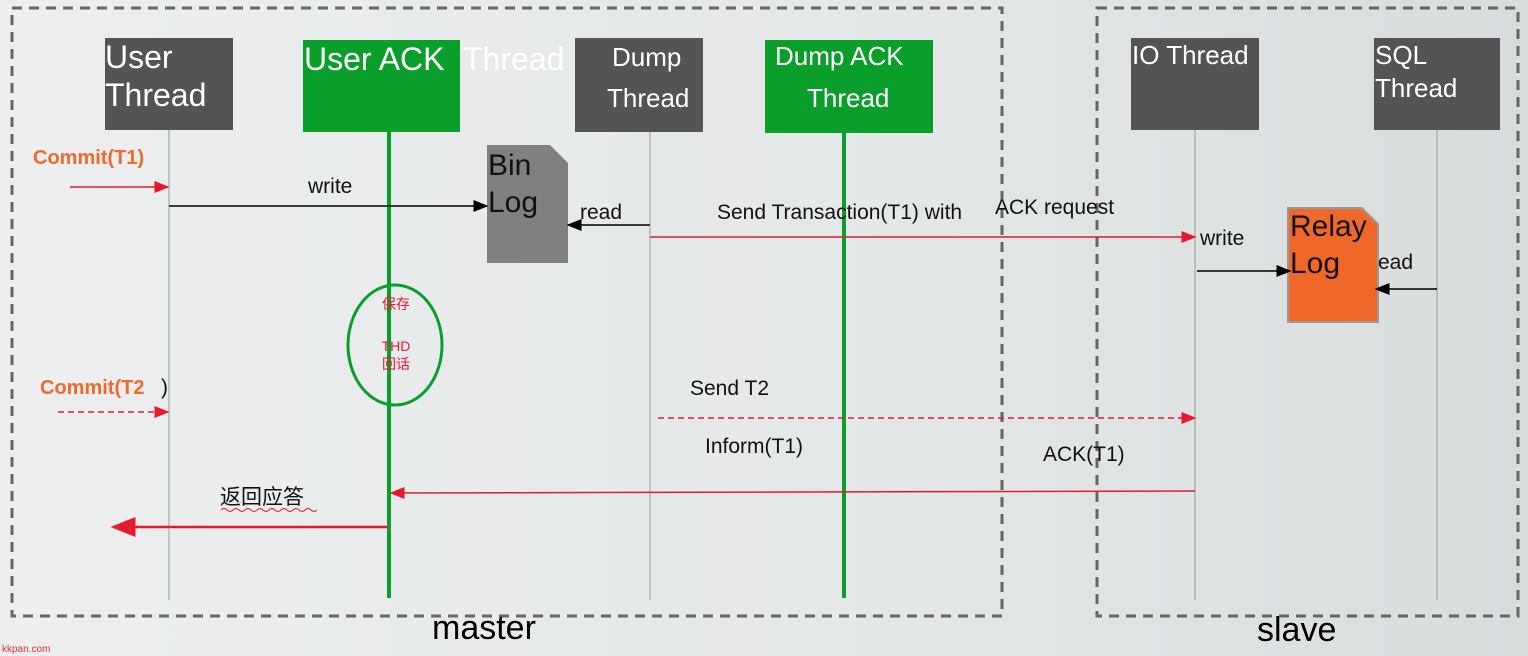  Describe the element at coordinates (374, 59) in the screenshot. I see `user-ack-thread-label: User ACK` at that location.